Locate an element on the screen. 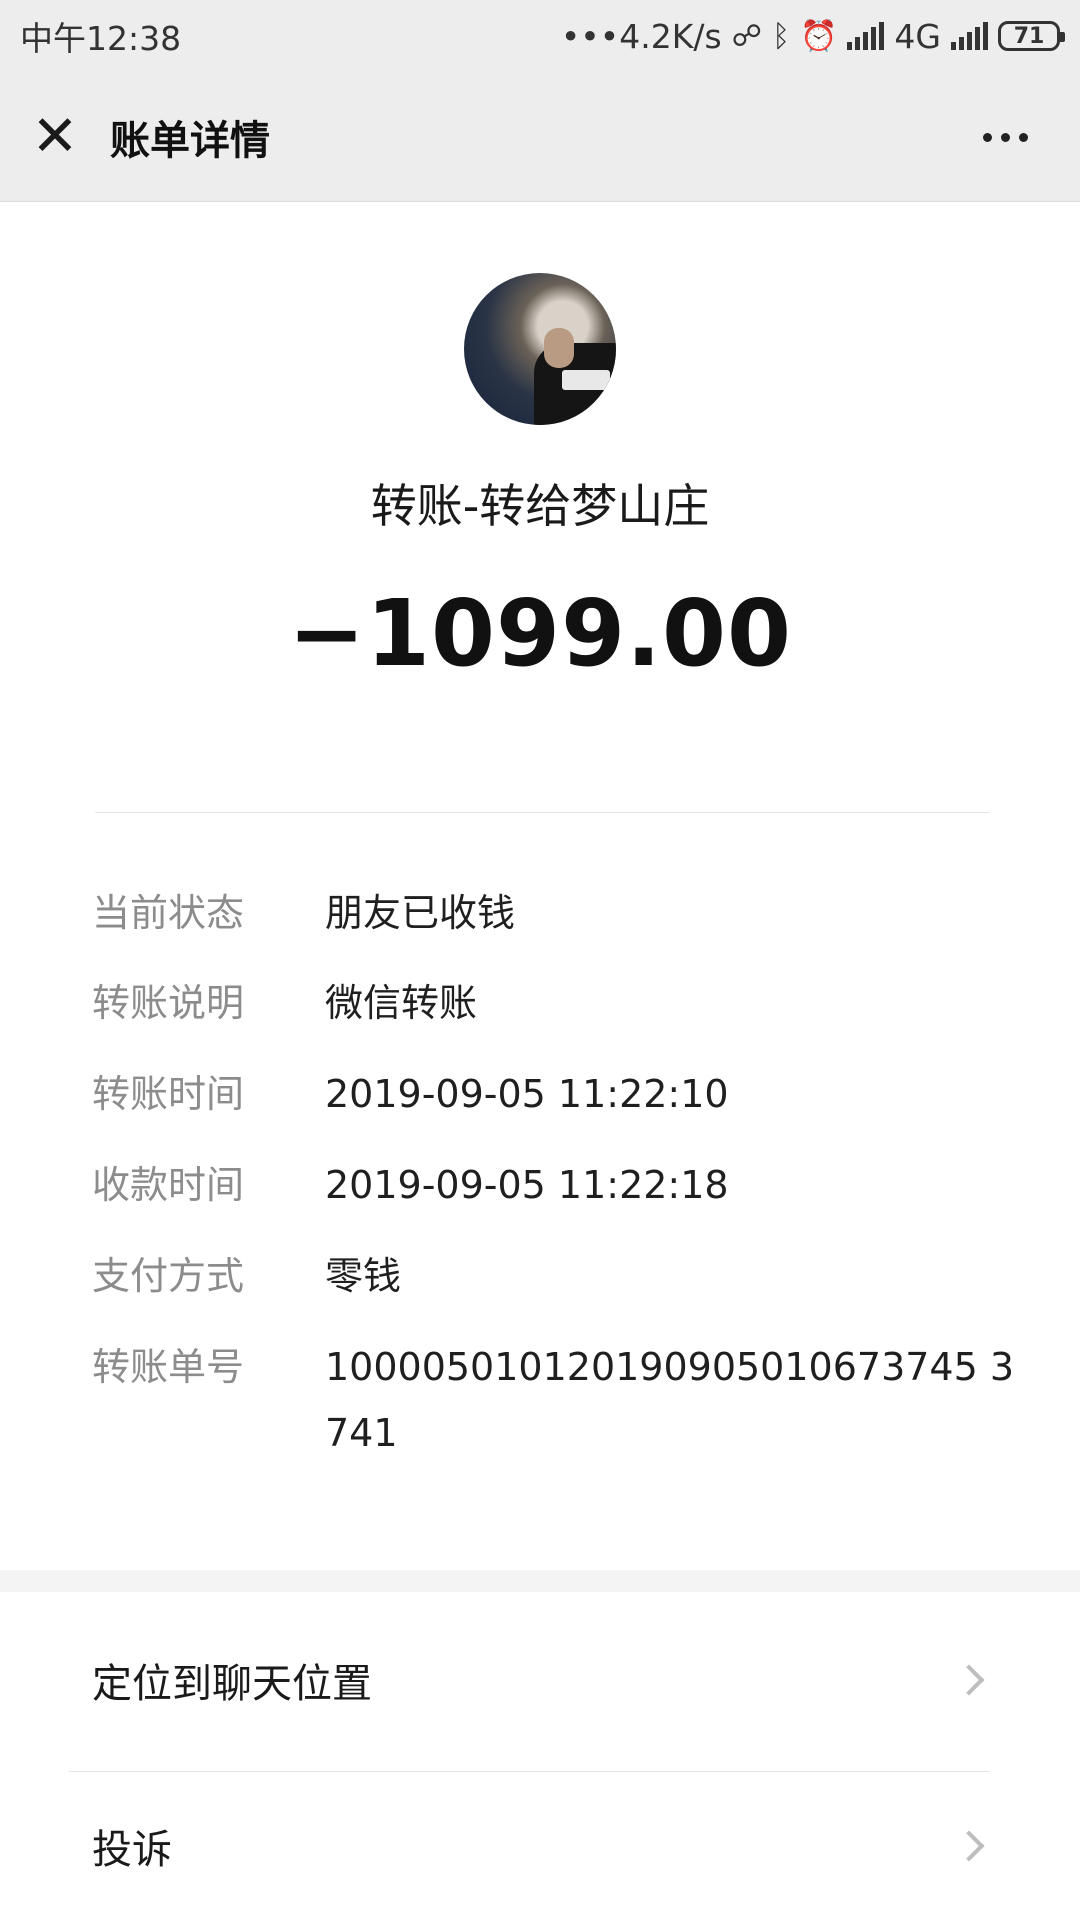 The width and height of the screenshot is (1080, 1920). detail-value: 2019-09-05 11:22:18 is located at coordinates (527, 1185).